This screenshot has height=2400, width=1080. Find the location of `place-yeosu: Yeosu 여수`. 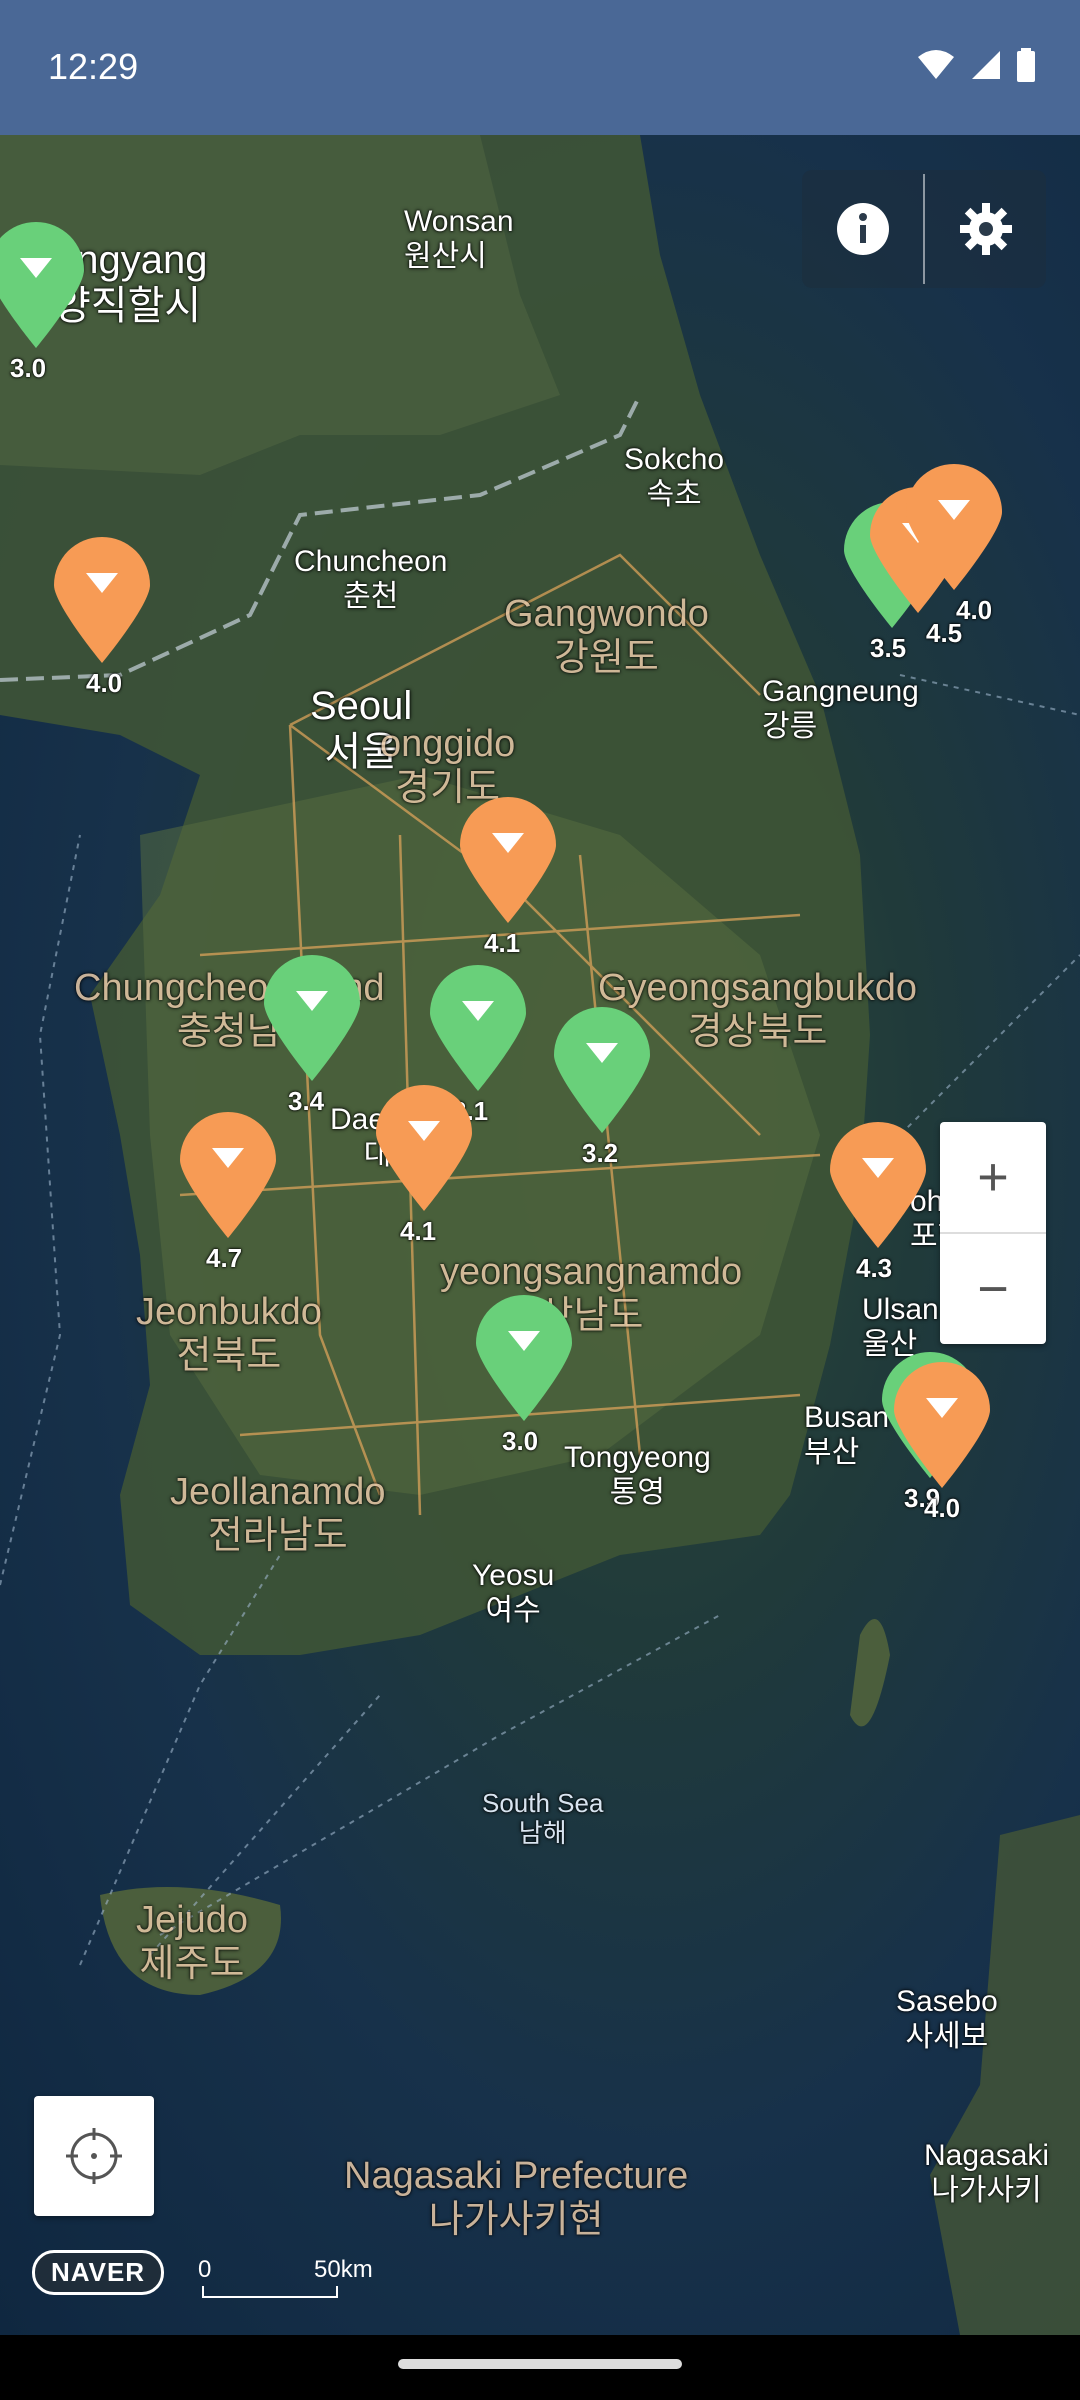

place-yeosu: Yeosu 여수 is located at coordinates (513, 1593).